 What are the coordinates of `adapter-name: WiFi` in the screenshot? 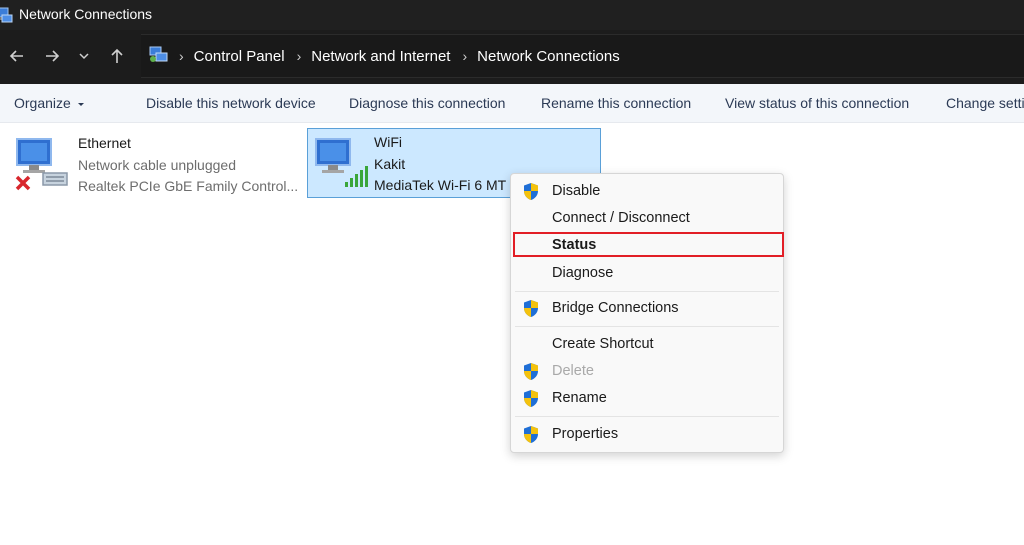 It's located at (388, 142).